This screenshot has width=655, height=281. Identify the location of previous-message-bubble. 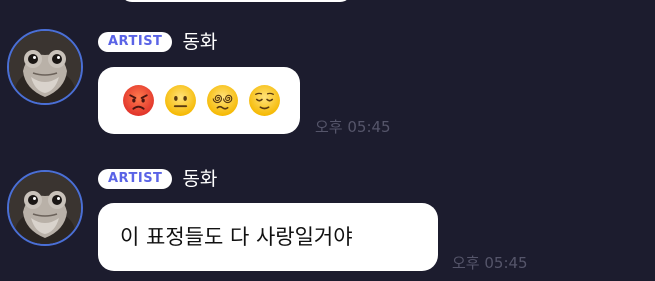
(236, 1).